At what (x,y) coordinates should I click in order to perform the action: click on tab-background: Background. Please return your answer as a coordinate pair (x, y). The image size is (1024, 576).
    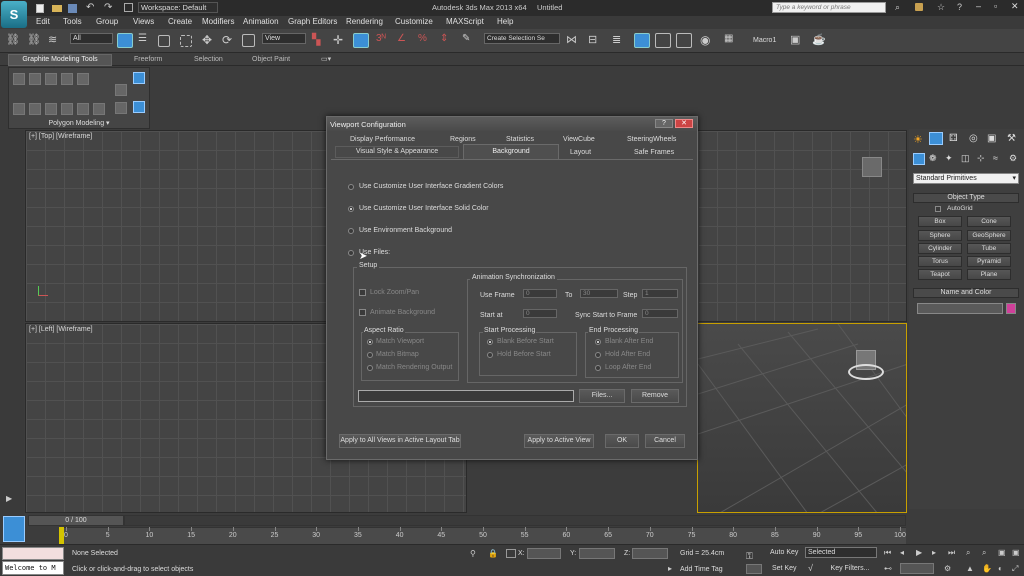
    Looking at the image, I should click on (511, 151).